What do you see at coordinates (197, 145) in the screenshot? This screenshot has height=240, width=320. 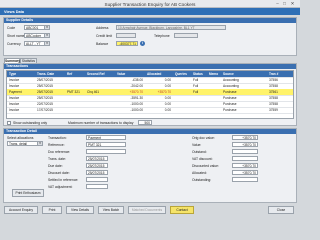 I see `detail-label: Value:` at bounding box center [197, 145].